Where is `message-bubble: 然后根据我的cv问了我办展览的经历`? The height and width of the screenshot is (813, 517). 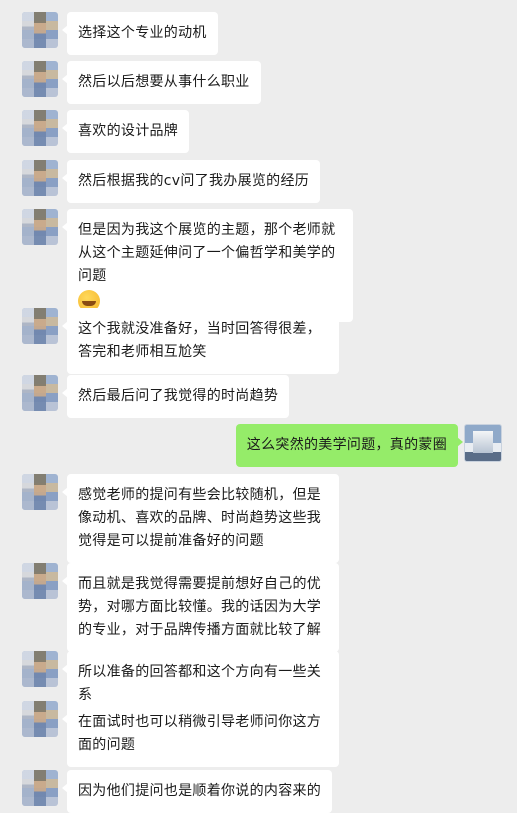 message-bubble: 然后根据我的cv问了我办展览的经历 is located at coordinates (191, 181).